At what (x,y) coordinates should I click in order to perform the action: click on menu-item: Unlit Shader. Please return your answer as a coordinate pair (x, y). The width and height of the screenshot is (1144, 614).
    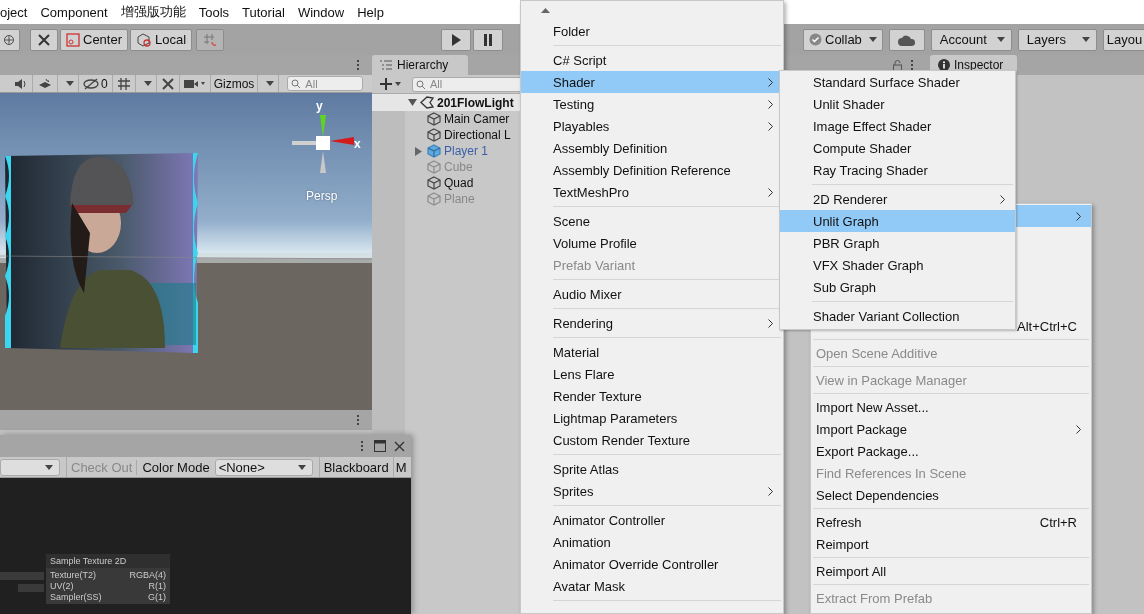
    Looking at the image, I should click on (897, 104).